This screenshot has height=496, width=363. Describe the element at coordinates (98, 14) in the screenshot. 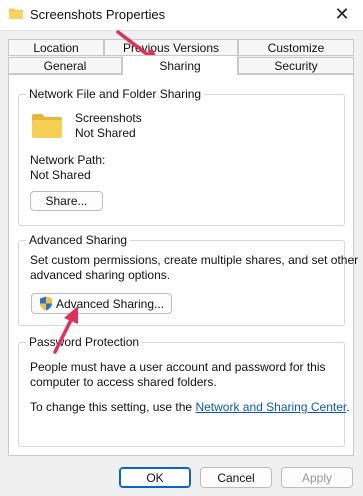

I see `window-title: Screenshots Properties` at that location.